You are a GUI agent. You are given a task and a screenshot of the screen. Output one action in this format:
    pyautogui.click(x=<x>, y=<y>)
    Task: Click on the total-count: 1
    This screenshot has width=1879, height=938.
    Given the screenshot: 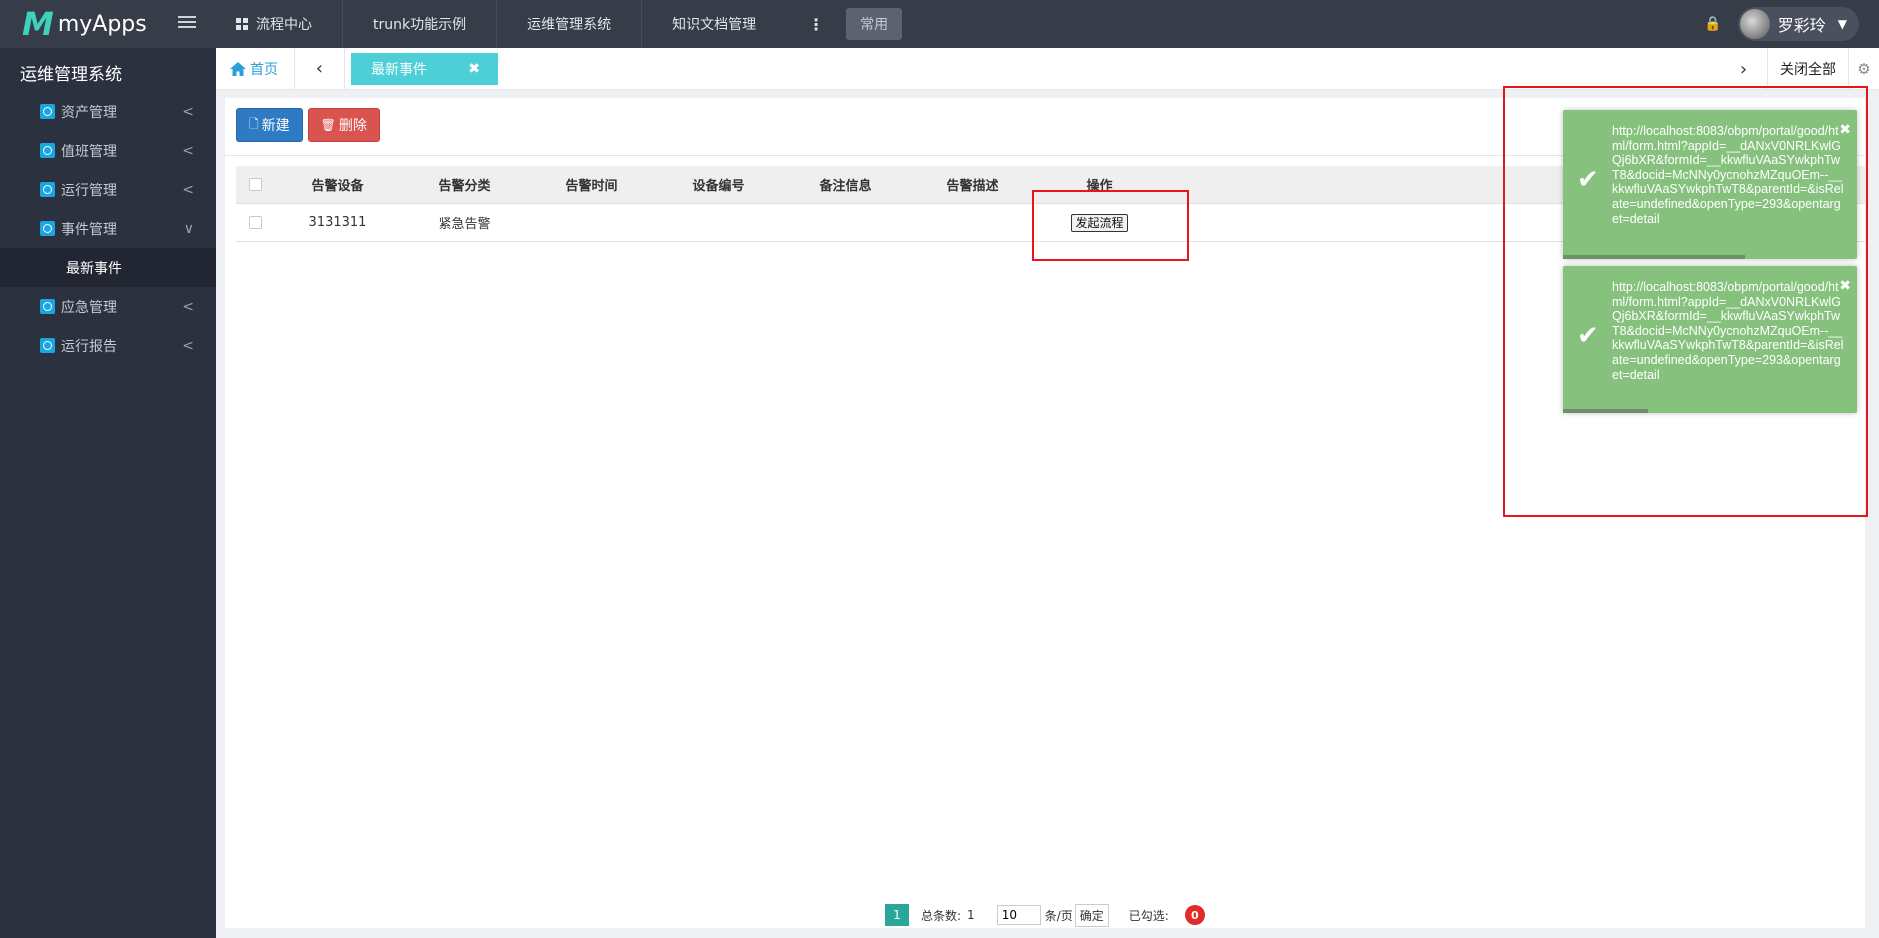 What is the action you would take?
    pyautogui.click(x=971, y=915)
    